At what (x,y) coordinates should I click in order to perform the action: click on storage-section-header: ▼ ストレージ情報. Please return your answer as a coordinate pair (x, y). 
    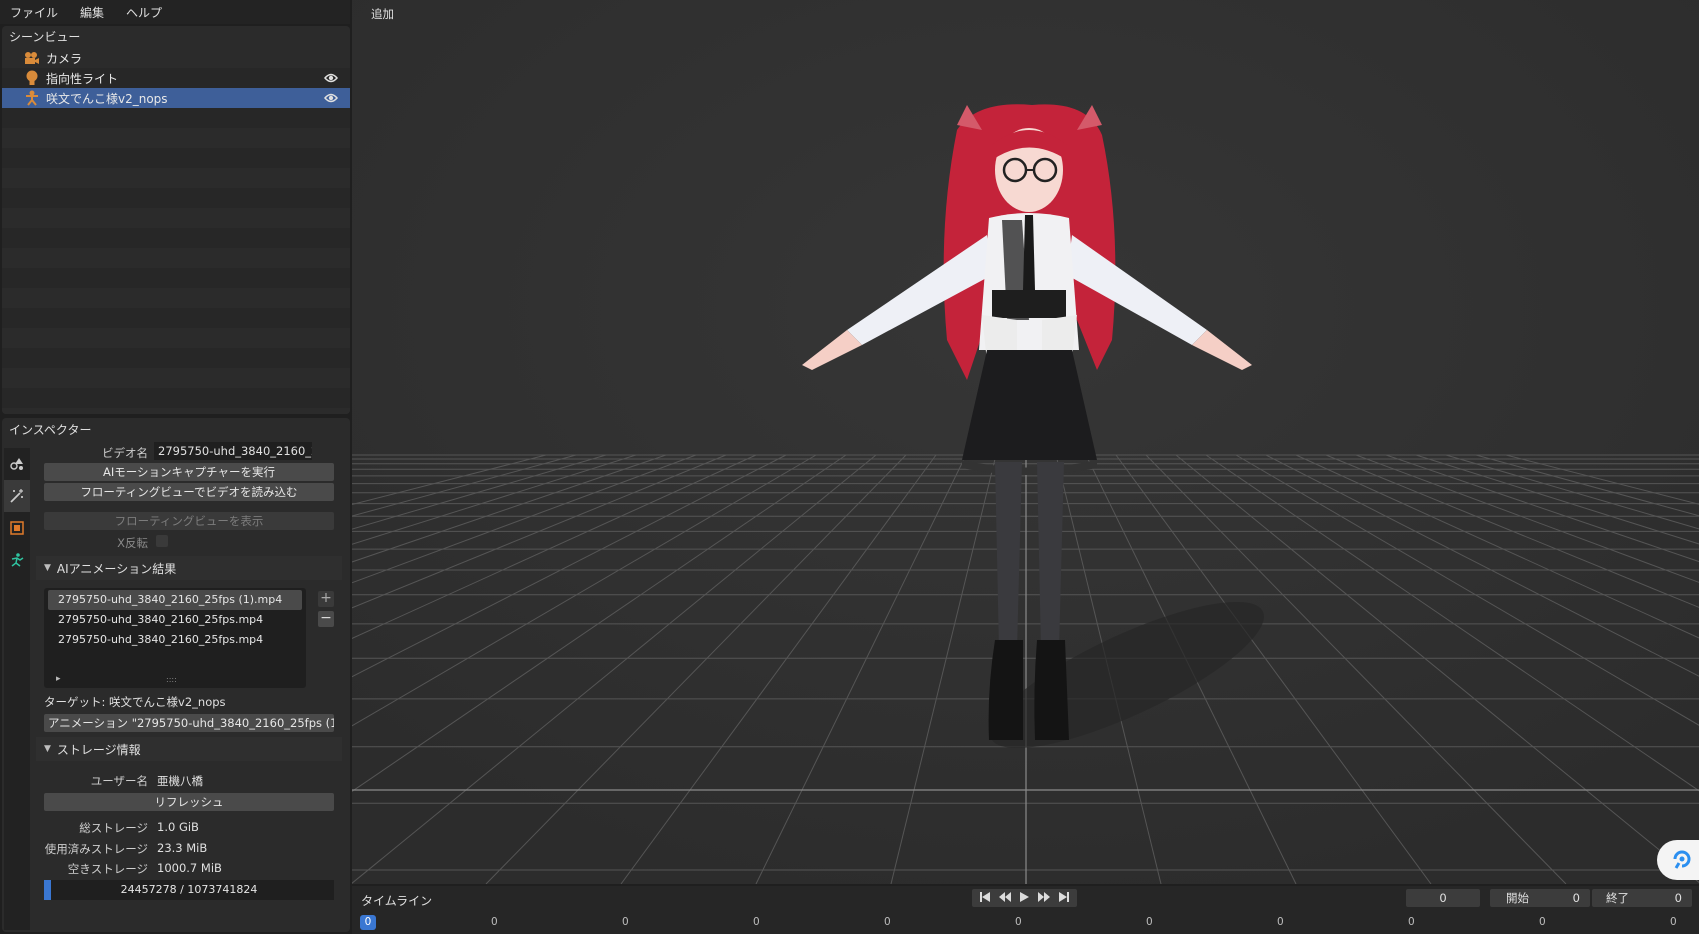
    Looking at the image, I should click on (189, 749).